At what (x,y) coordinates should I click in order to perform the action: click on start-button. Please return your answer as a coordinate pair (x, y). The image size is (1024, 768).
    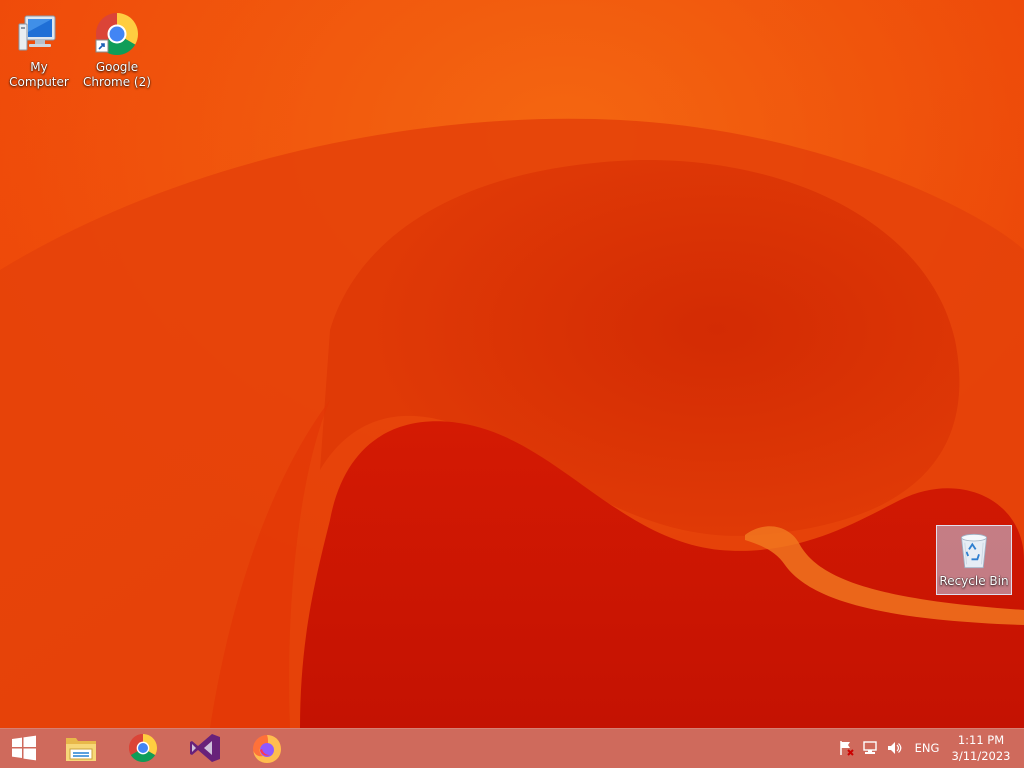
    Looking at the image, I should click on (24, 748).